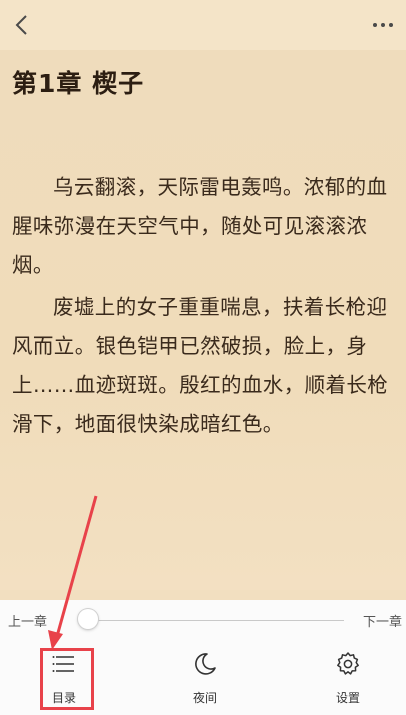  Describe the element at coordinates (382, 620) in the screenshot. I see `next-chapter-button: 下一章` at that location.